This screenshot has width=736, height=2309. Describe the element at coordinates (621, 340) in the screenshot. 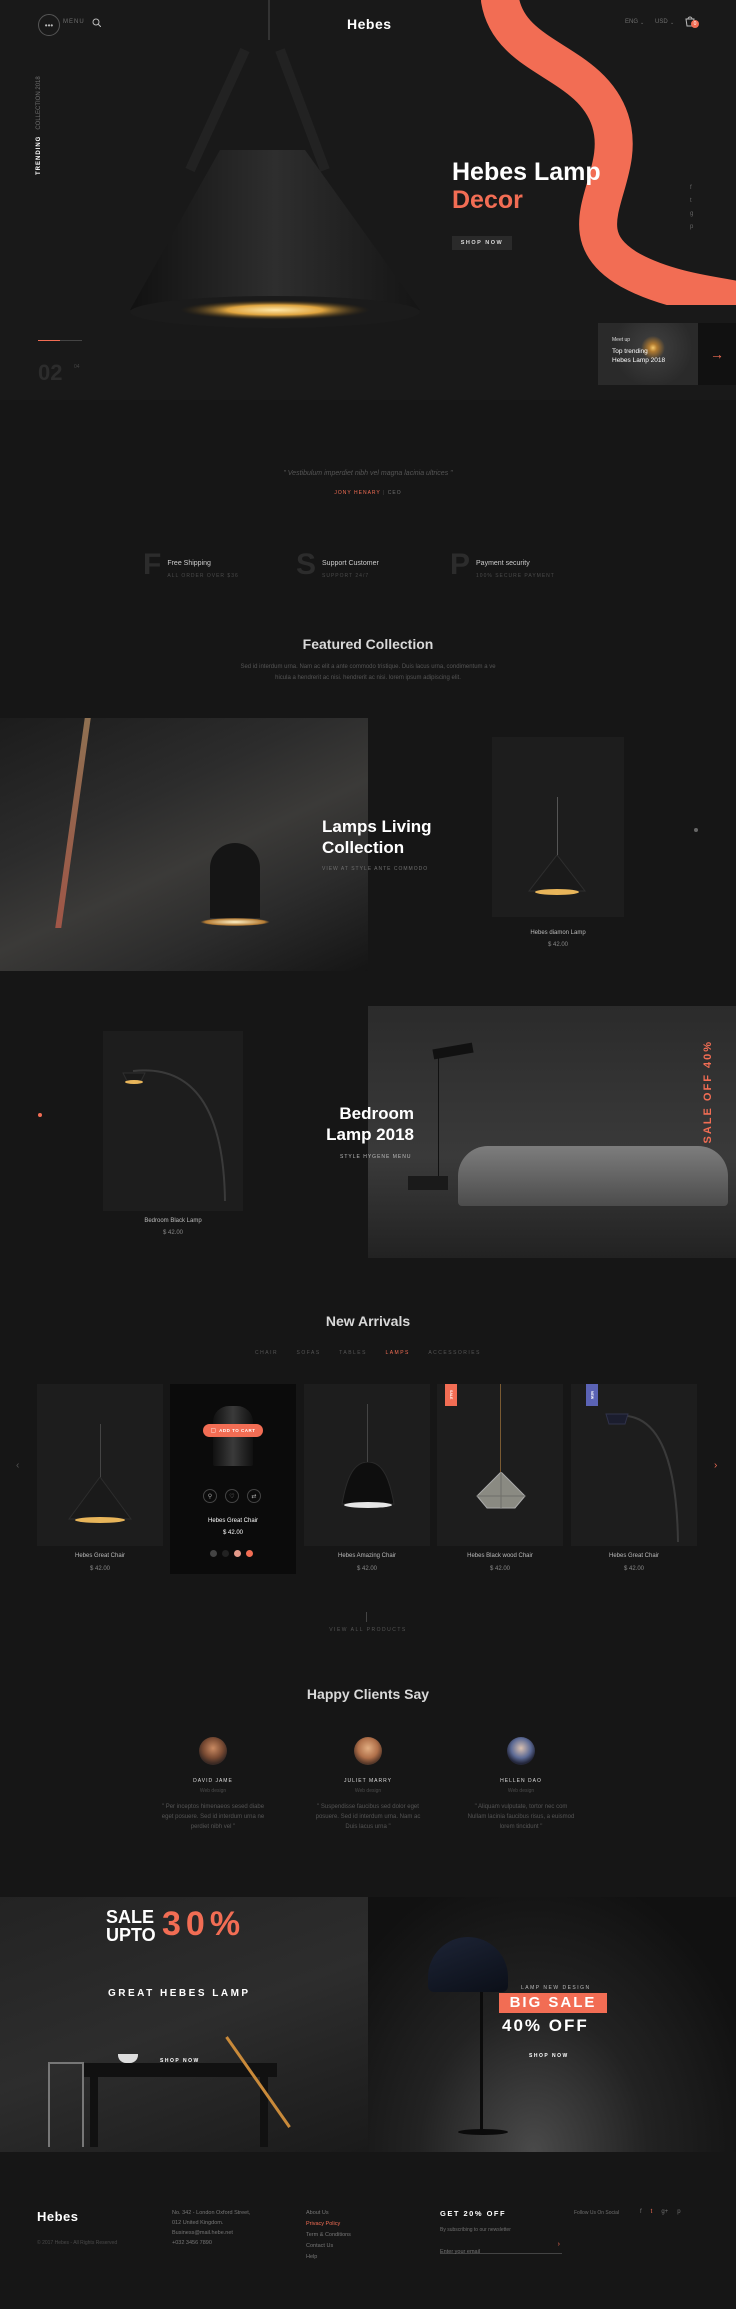

I see `meetup-tag: Meet up` at that location.